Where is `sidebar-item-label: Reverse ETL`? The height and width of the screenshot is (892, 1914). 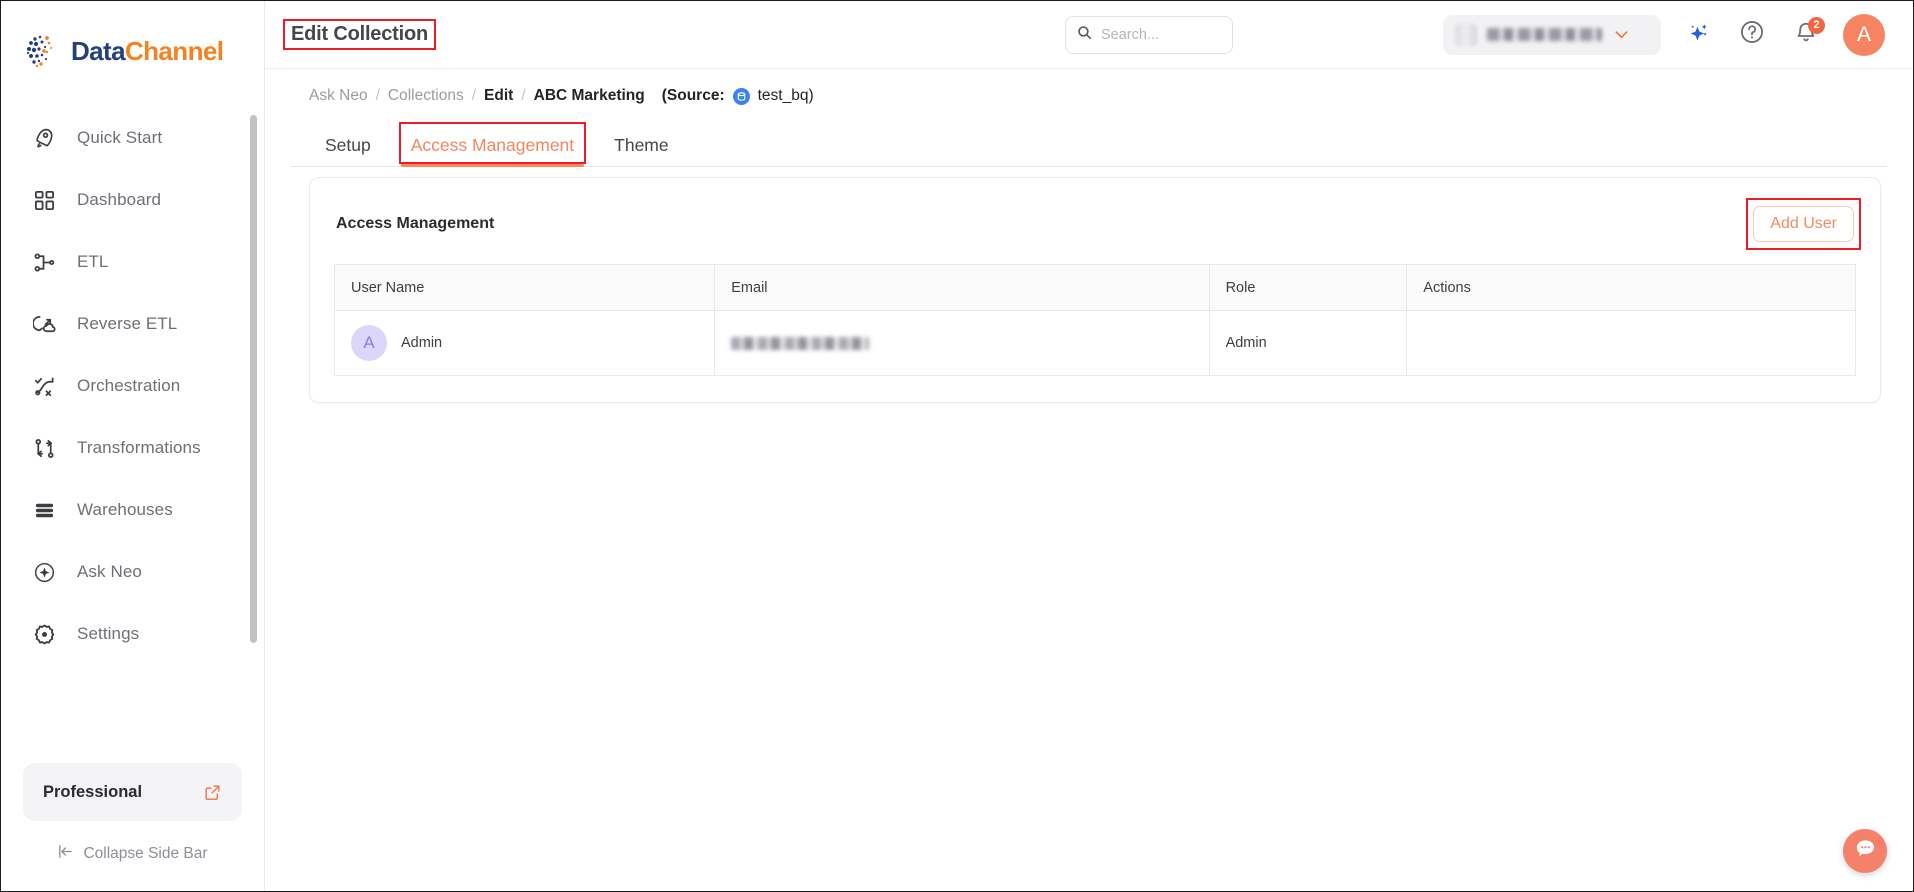
sidebar-item-label: Reverse ETL is located at coordinates (127, 323).